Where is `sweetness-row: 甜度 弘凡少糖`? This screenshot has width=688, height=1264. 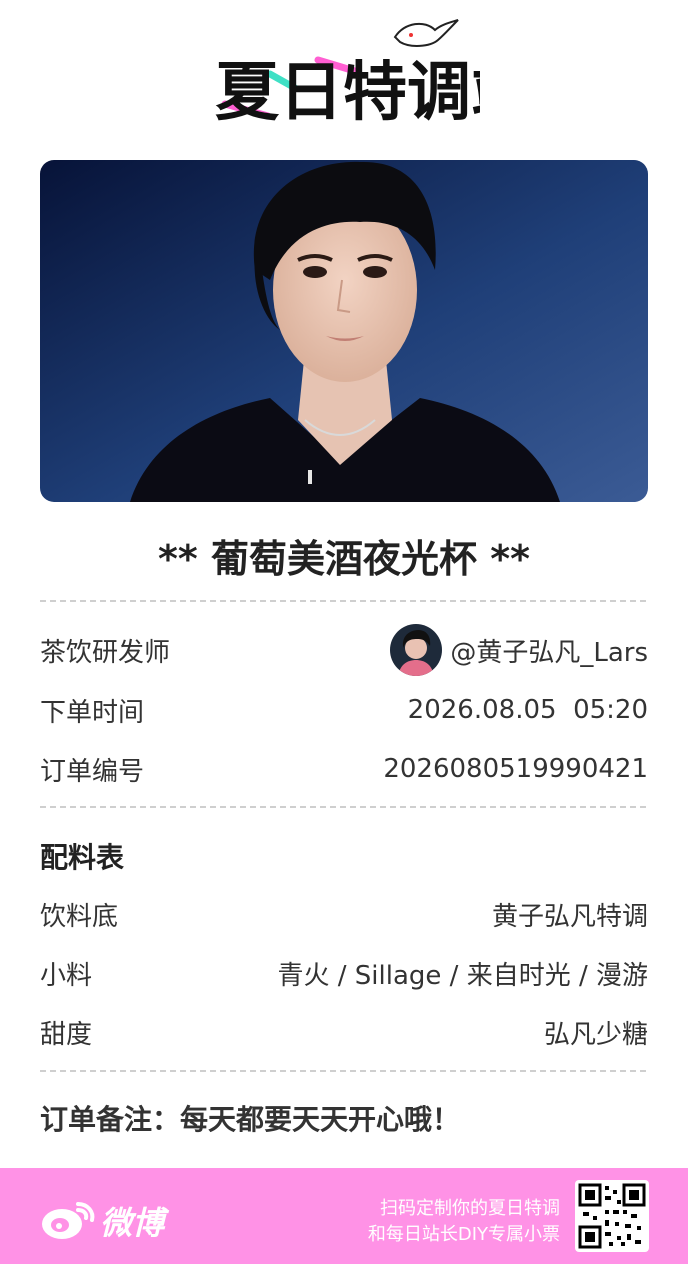 sweetness-row: 甜度 弘凡少糖 is located at coordinates (344, 1032).